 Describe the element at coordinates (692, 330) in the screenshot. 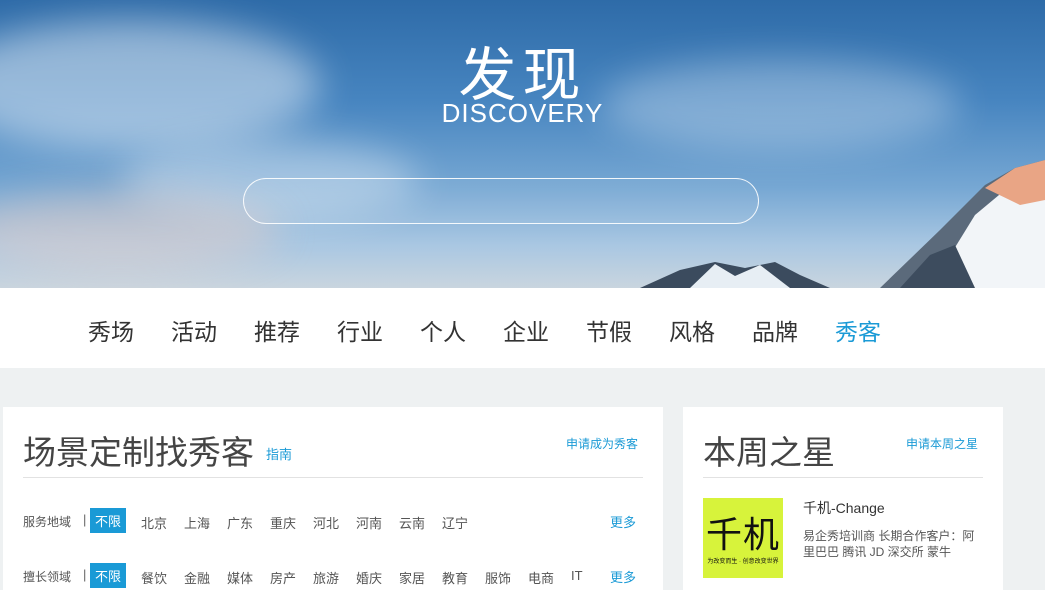

I see `nav-item-fengge: 风格` at that location.